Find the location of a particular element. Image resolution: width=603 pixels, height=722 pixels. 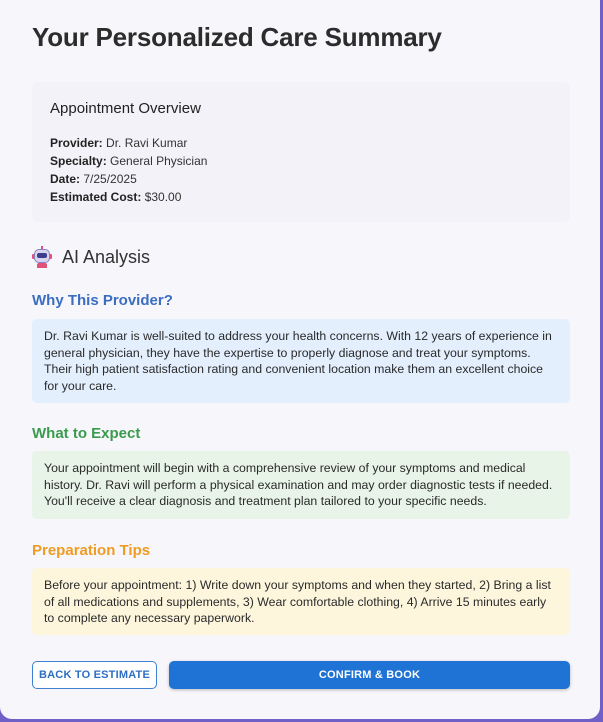

specialty-value: General Physician is located at coordinates (159, 161).